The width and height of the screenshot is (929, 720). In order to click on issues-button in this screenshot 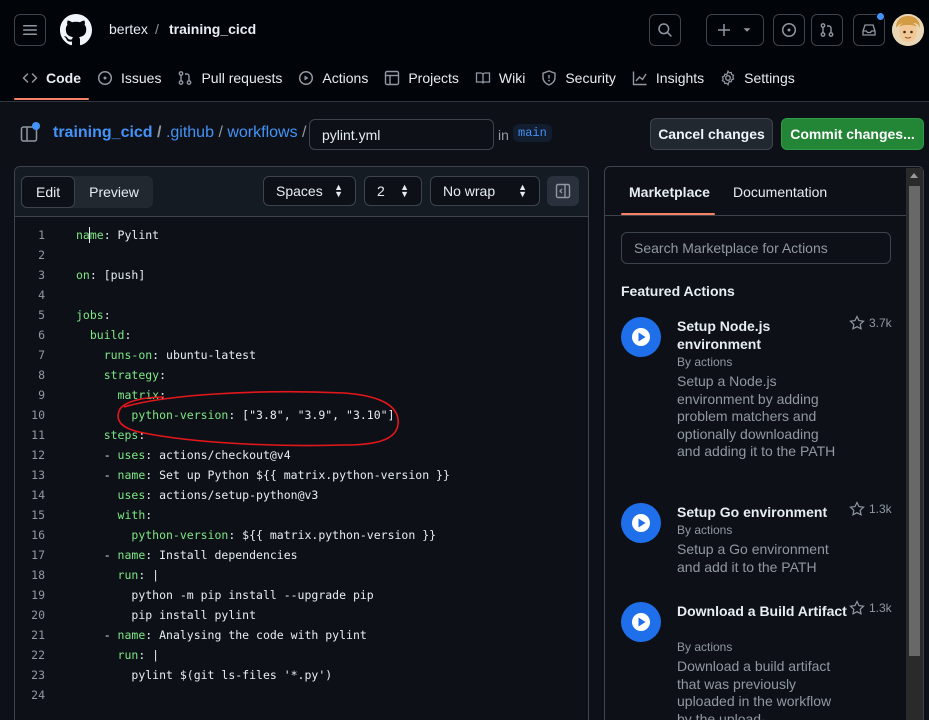, I will do `click(789, 30)`.